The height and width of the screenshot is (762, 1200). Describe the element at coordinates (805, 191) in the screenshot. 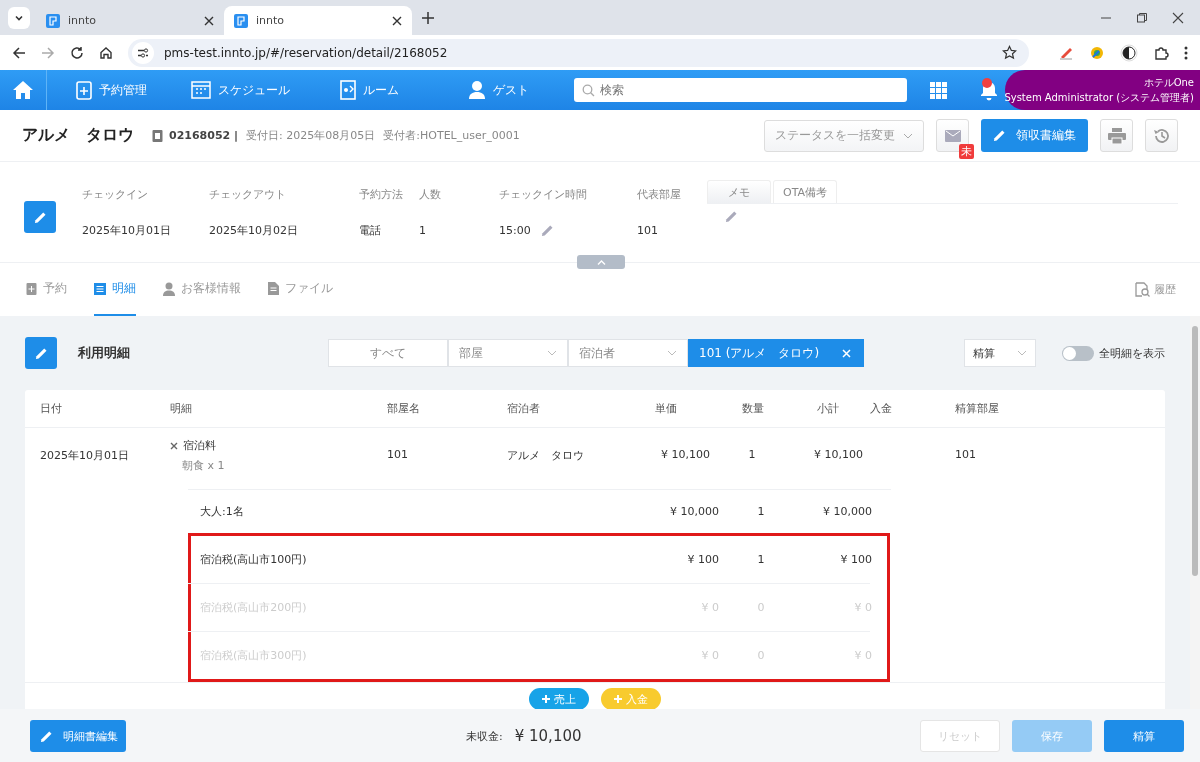

I see `memo-tab: OTA備考` at that location.